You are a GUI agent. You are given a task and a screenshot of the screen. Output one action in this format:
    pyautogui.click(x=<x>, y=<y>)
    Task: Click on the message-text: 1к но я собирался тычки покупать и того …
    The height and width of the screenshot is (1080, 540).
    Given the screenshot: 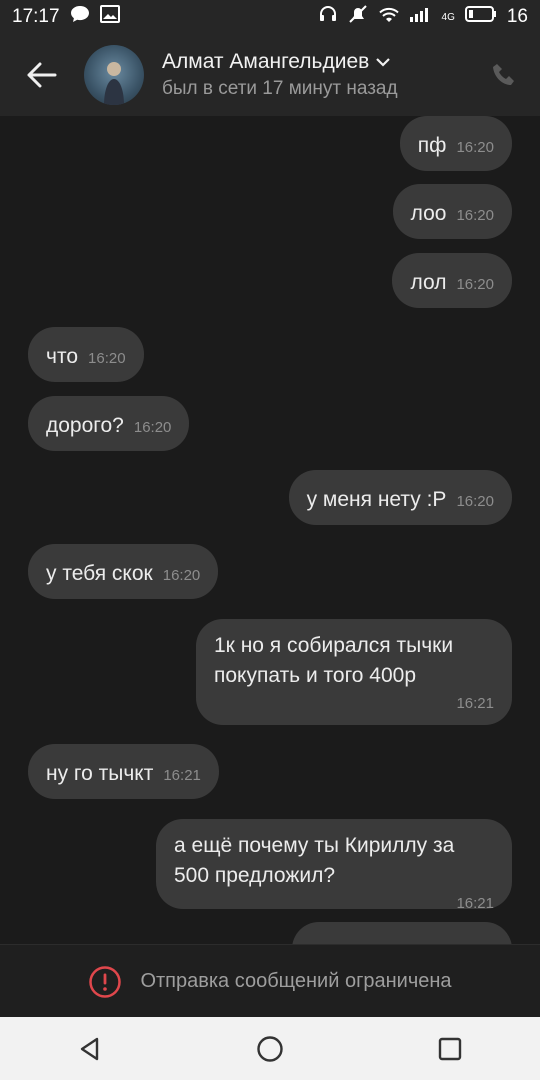 What is the action you would take?
    pyautogui.click(x=334, y=660)
    